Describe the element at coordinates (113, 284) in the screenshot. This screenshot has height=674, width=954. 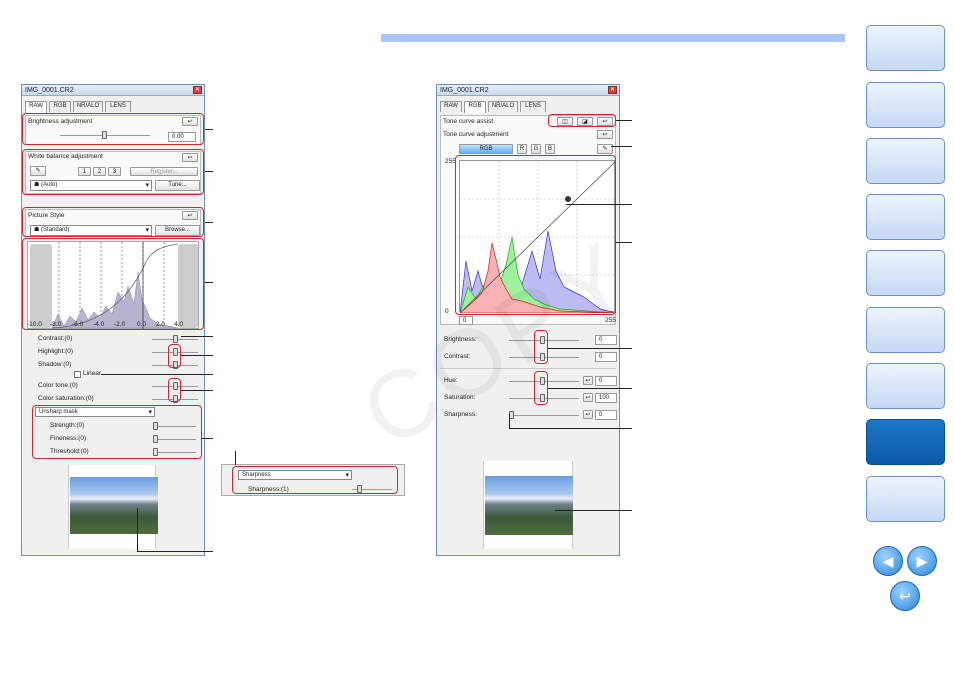
I see `highlight-histogram` at that location.